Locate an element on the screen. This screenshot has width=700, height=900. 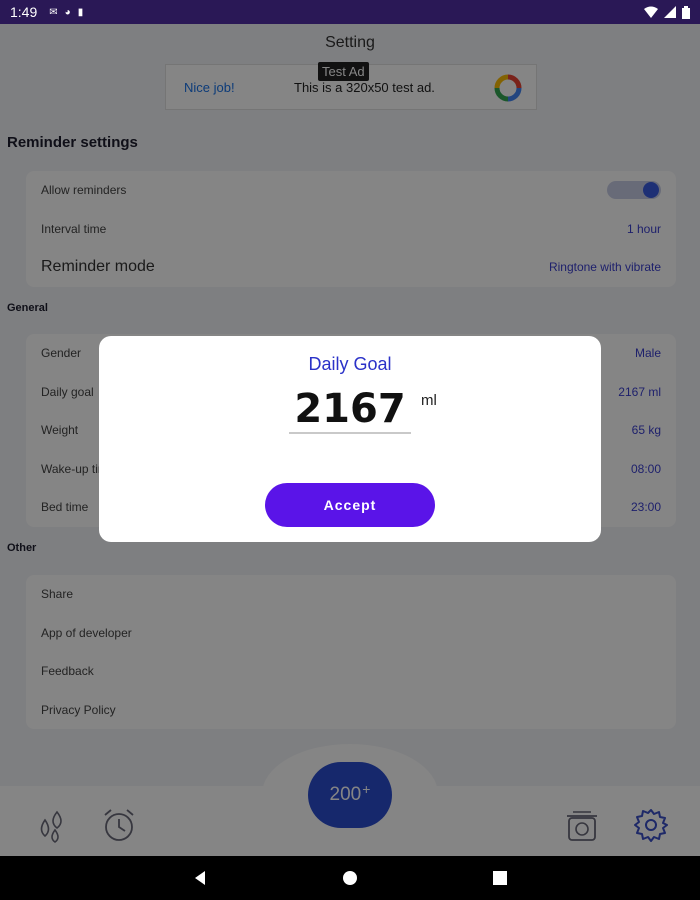
notification-icon: ◕ is located at coordinates (67, 12).